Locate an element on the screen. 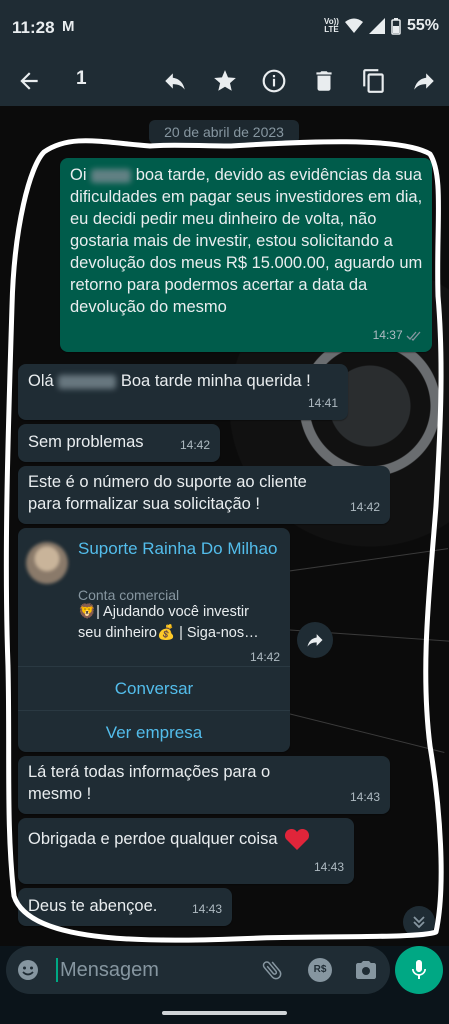 The image size is (449, 1024). wifi-icon is located at coordinates (353, 25).